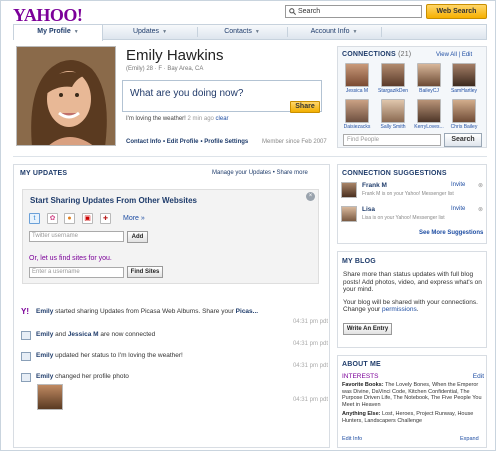  What do you see at coordinates (26, 377) in the screenshot?
I see `photo-icon` at bounding box center [26, 377].